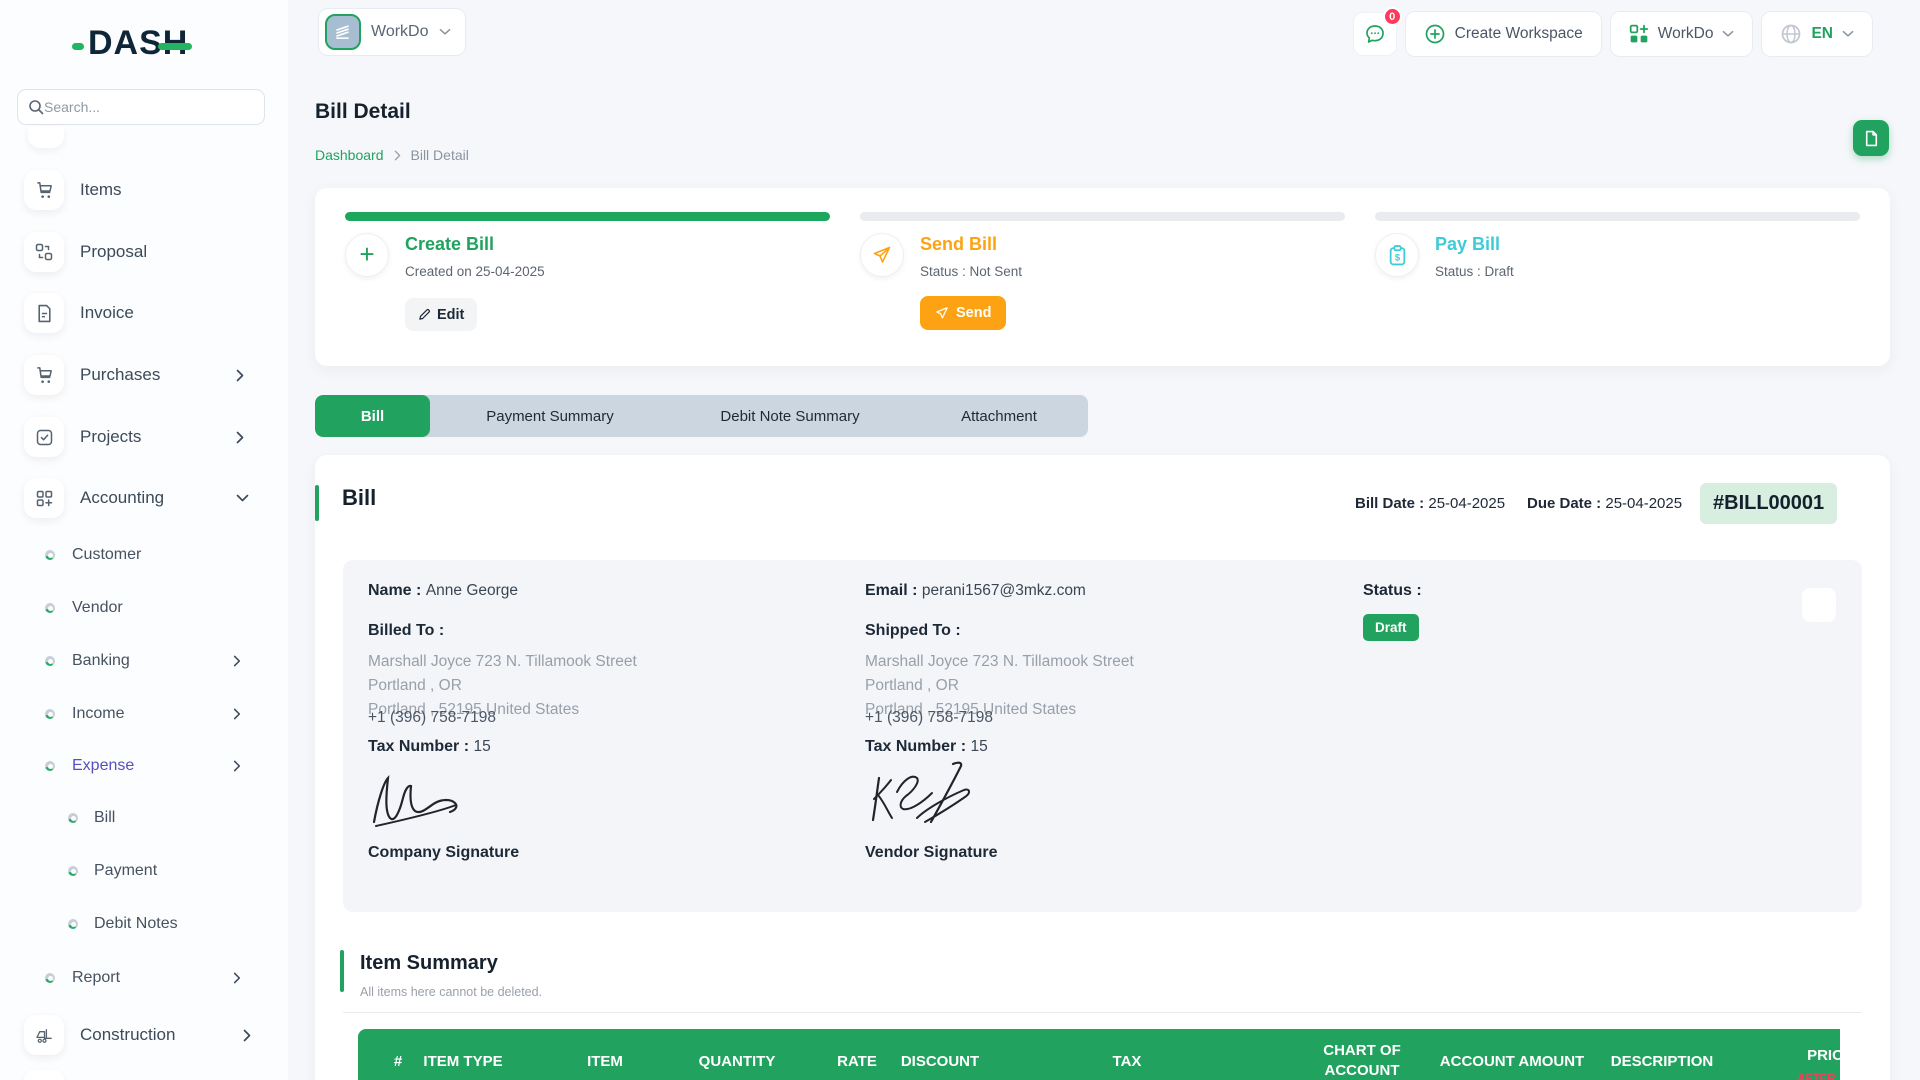 This screenshot has height=1080, width=1920. I want to click on sidebar-item-invoice: Invoice, so click(144, 313).